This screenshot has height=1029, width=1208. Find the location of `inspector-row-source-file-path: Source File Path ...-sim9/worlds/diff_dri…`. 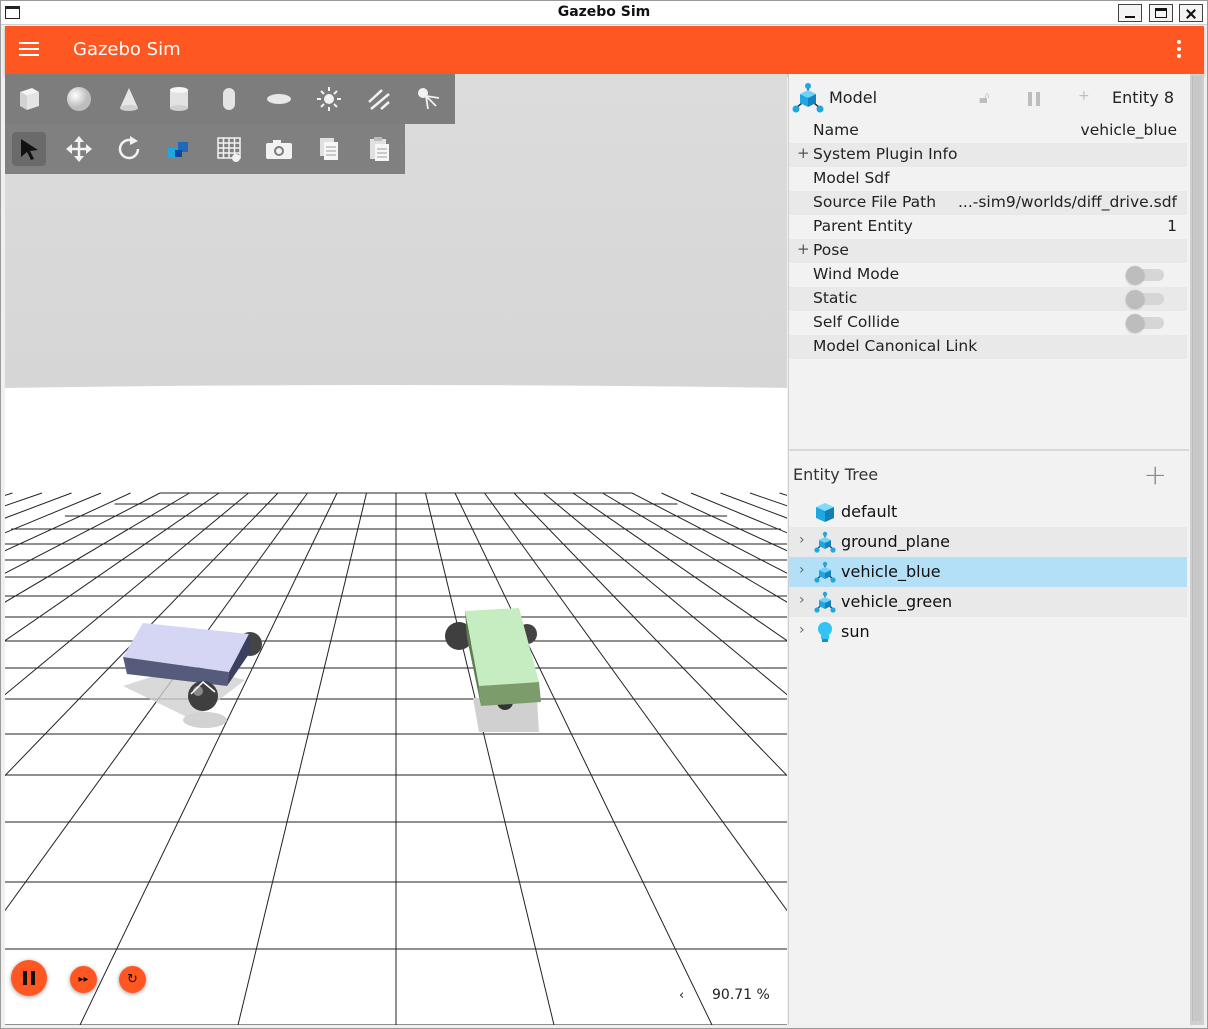

inspector-row-source-file-path: Source File Path ...-sim9/worlds/diff_dri… is located at coordinates (988, 203).